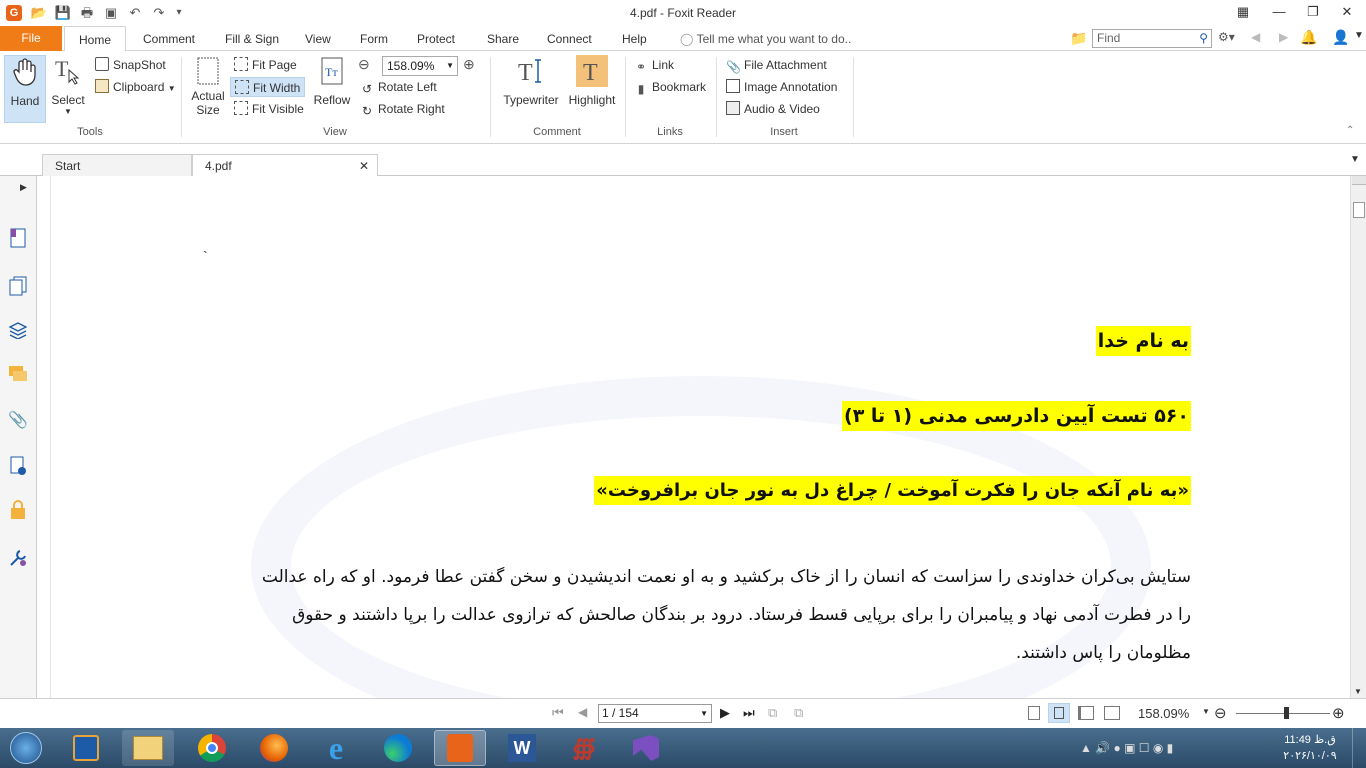  I want to click on tab-fill-sign: Fill & Sign, so click(252, 38).